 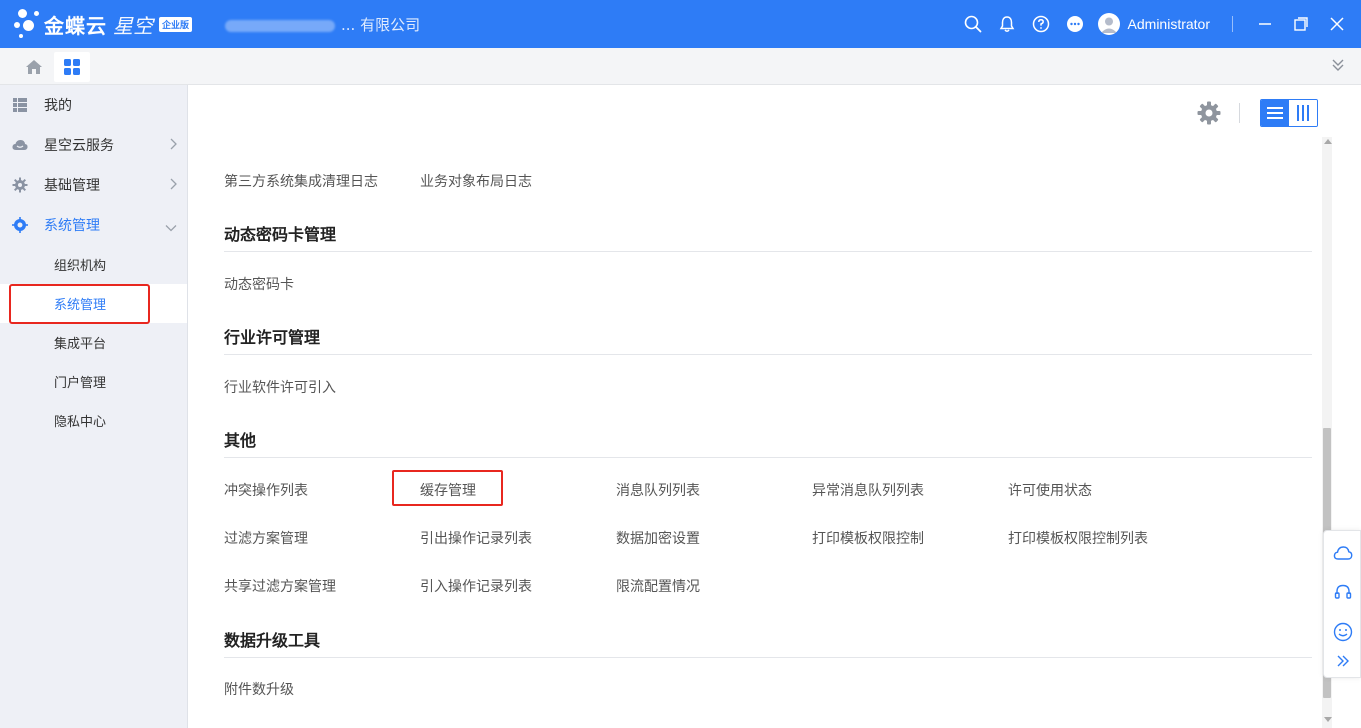 I want to click on link-data-encryption: 数据加密设置, so click(x=658, y=538).